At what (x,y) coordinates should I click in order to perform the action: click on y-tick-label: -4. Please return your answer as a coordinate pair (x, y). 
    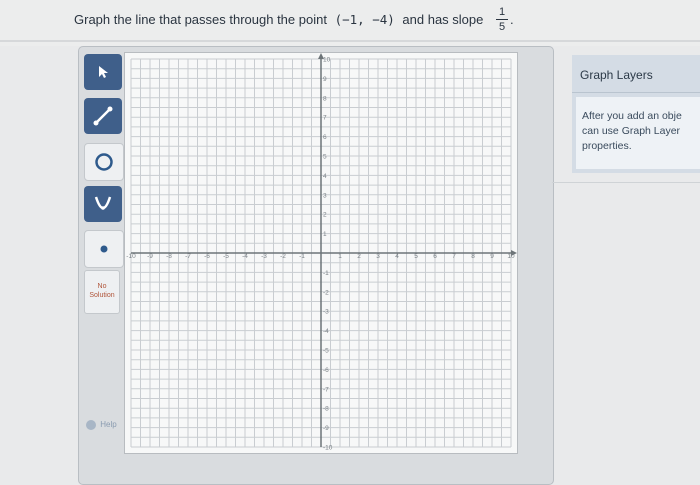
    Looking at the image, I should click on (326, 331).